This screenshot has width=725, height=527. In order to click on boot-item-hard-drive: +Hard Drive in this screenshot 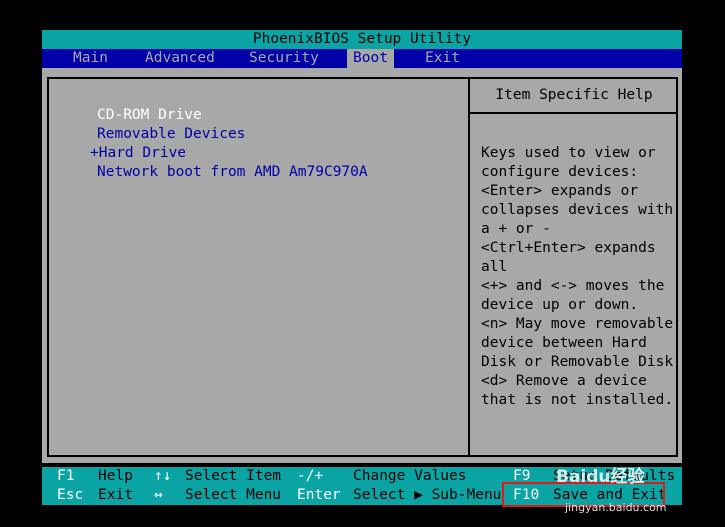, I will do `click(229, 153)`.